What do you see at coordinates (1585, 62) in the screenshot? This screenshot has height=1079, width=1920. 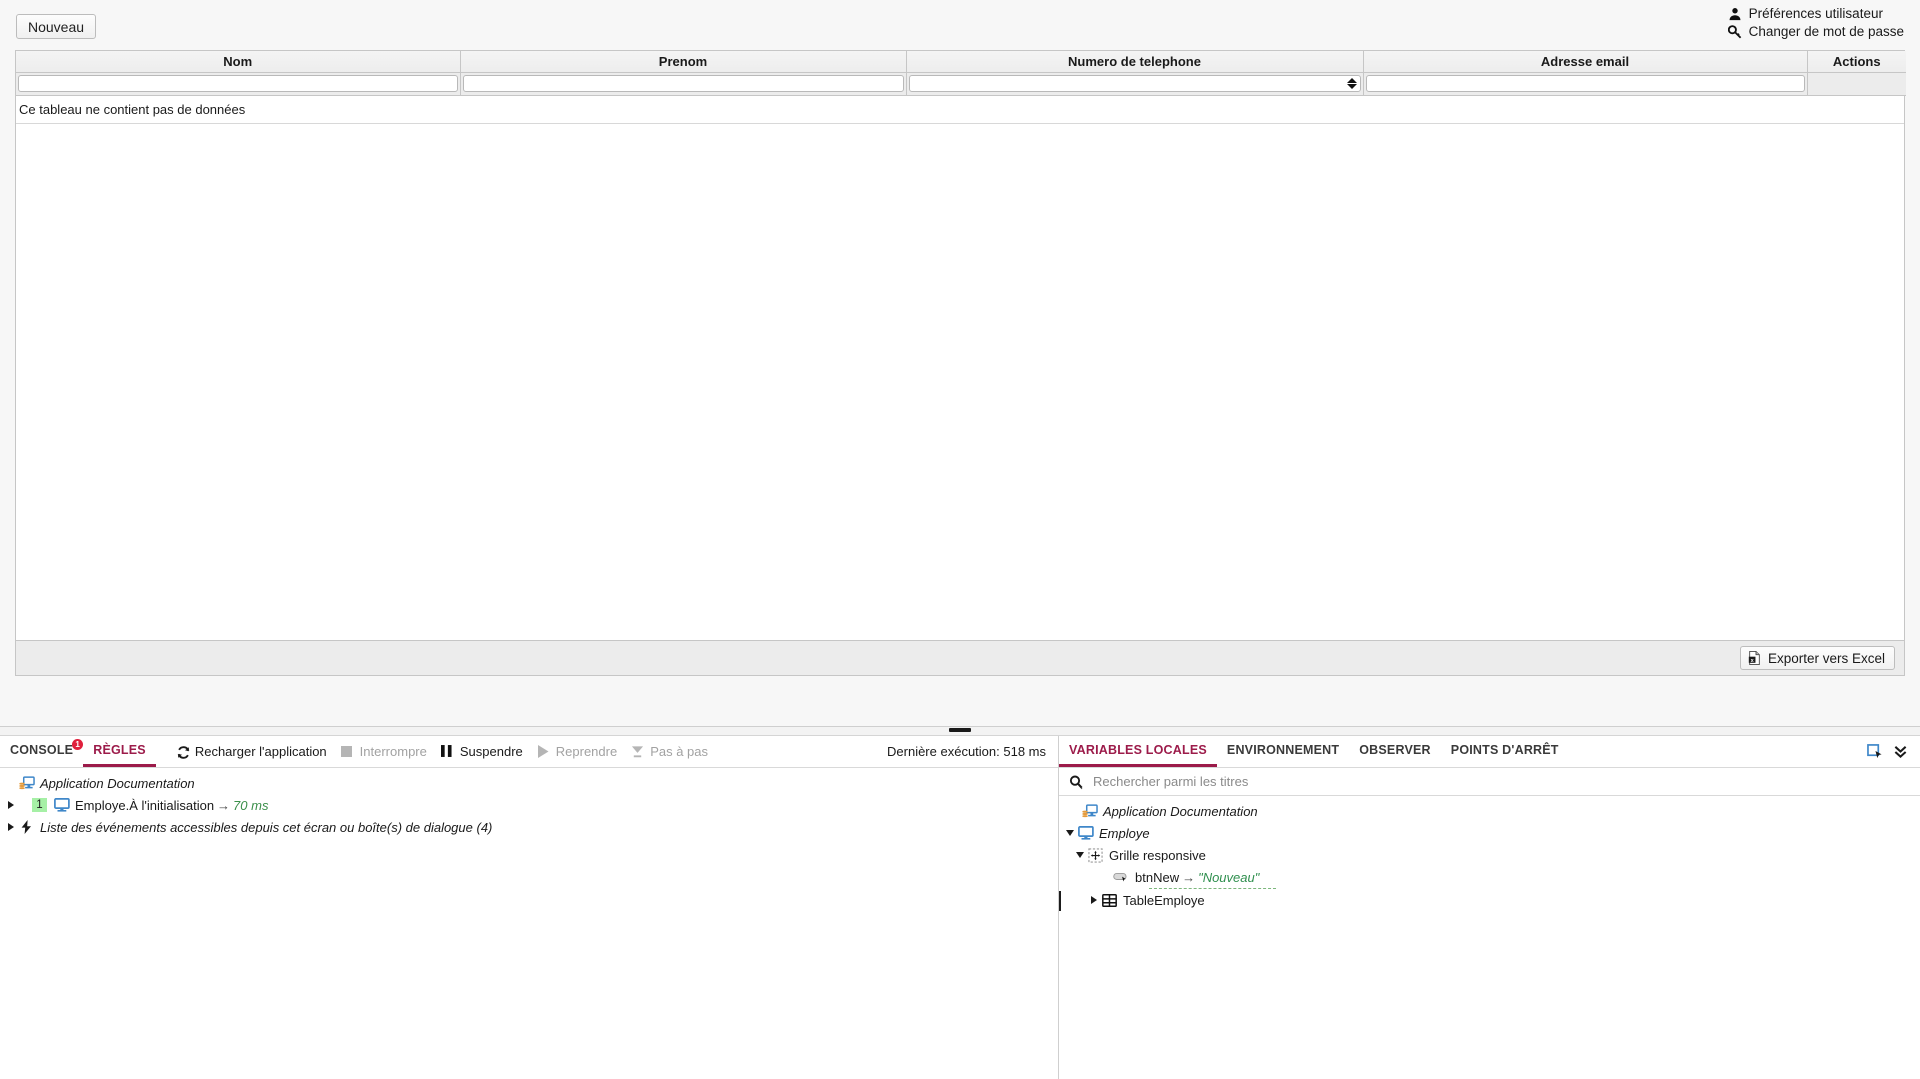 I see `column-header-email: Adresse email` at bounding box center [1585, 62].